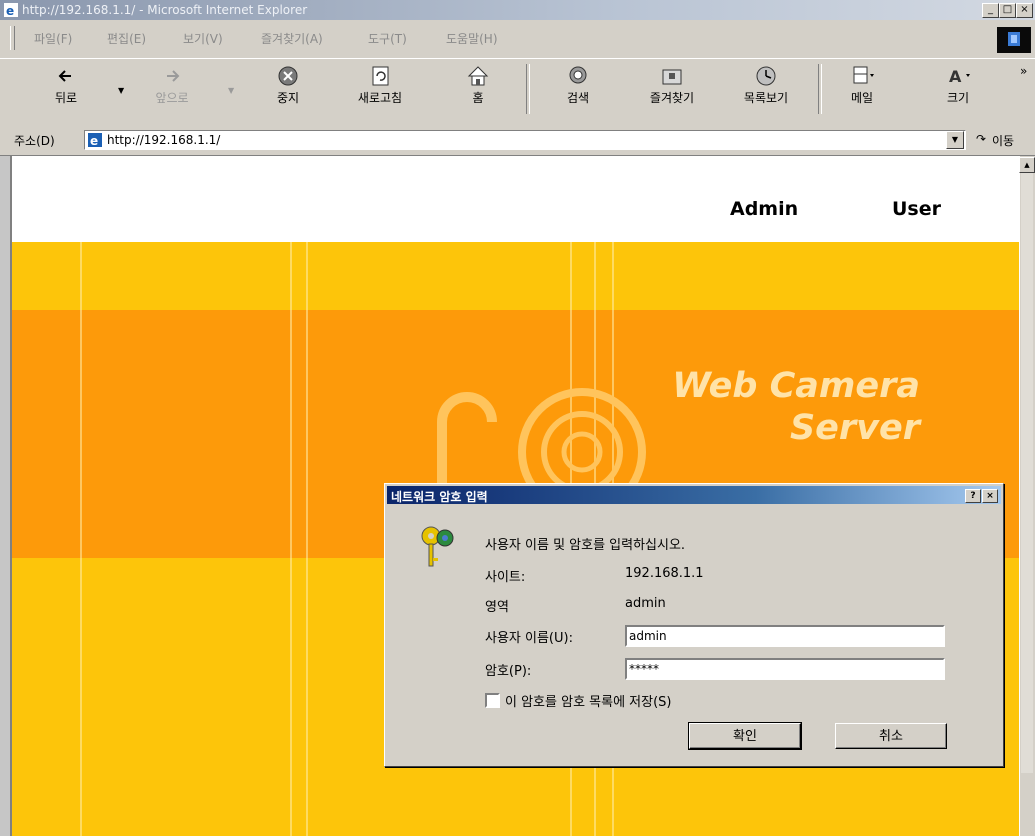 The image size is (1035, 836). Describe the element at coordinates (525, 140) in the screenshot. I see `address-input: e http://192.168.1.1/` at that location.